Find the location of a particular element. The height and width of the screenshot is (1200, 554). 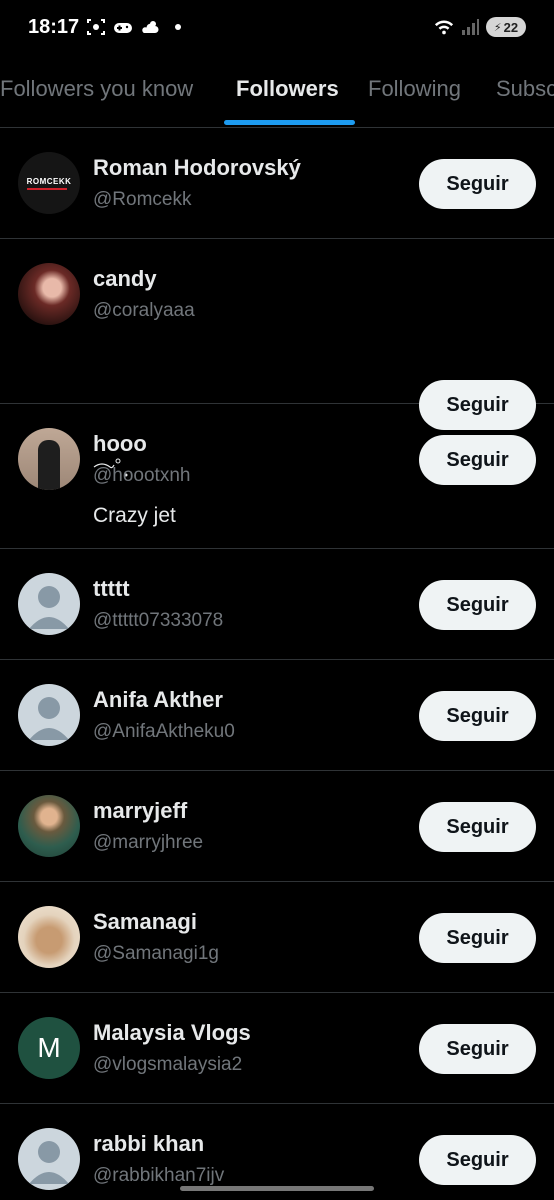

user-handle: @AnifaAktheku0 is located at coordinates (164, 731).